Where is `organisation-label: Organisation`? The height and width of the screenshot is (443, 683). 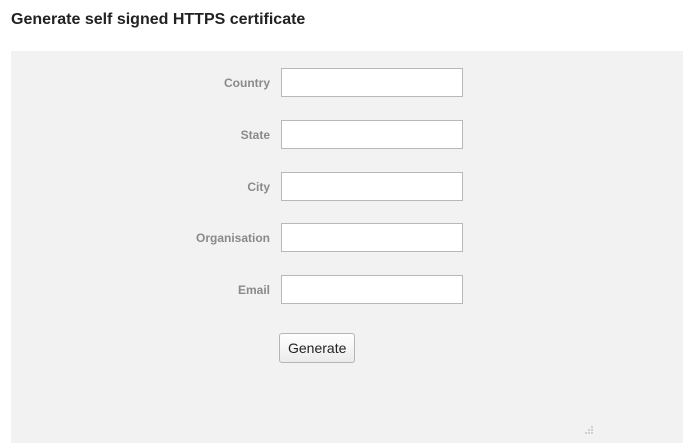
organisation-label: Organisation is located at coordinates (232, 238).